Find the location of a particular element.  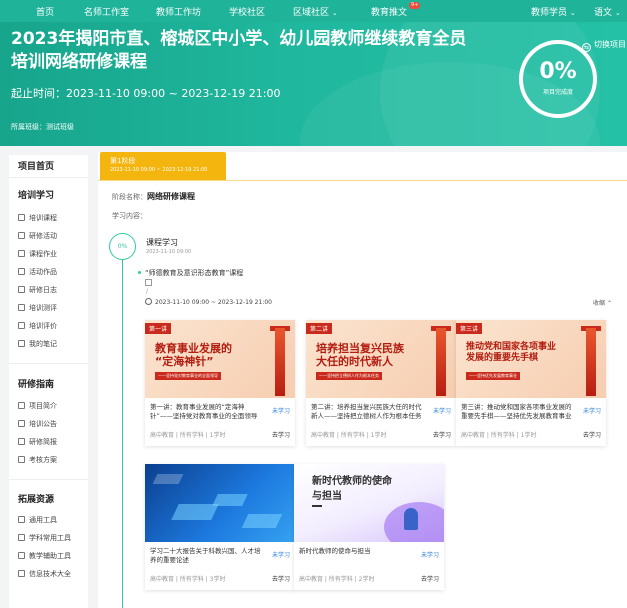

thumbnail-title: 推动党和国家各项事业 发展的重要先手棋 is located at coordinates (511, 352).